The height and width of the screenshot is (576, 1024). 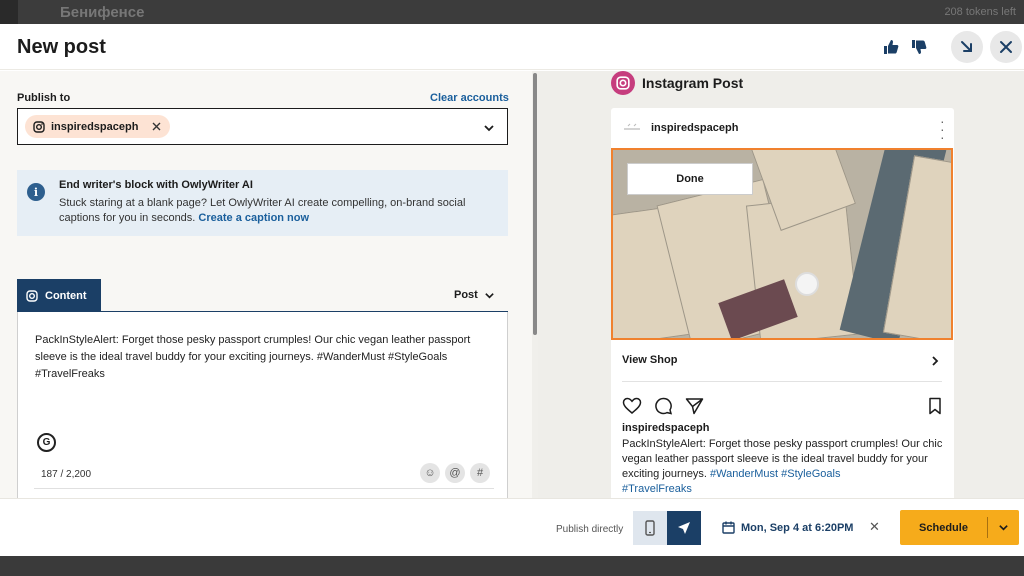 I want to click on arrow-down-right-icon, so click(x=966, y=46).